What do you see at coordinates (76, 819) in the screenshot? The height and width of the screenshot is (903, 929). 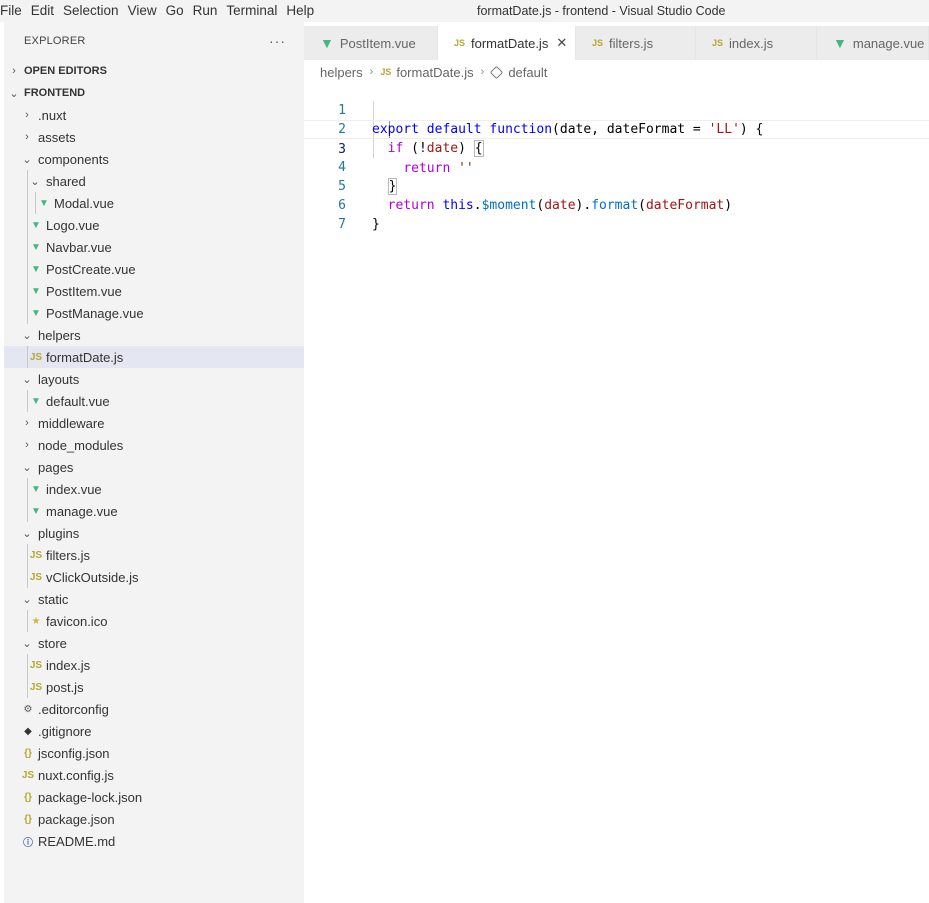 I see `tree-item-label: package.json` at bounding box center [76, 819].